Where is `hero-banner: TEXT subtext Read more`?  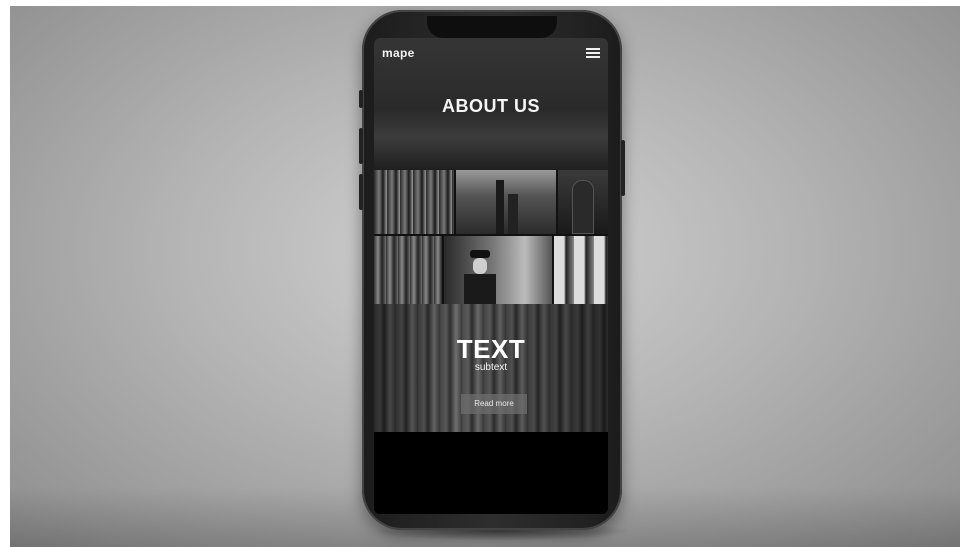 hero-banner: TEXT subtext Read more is located at coordinates (491, 368).